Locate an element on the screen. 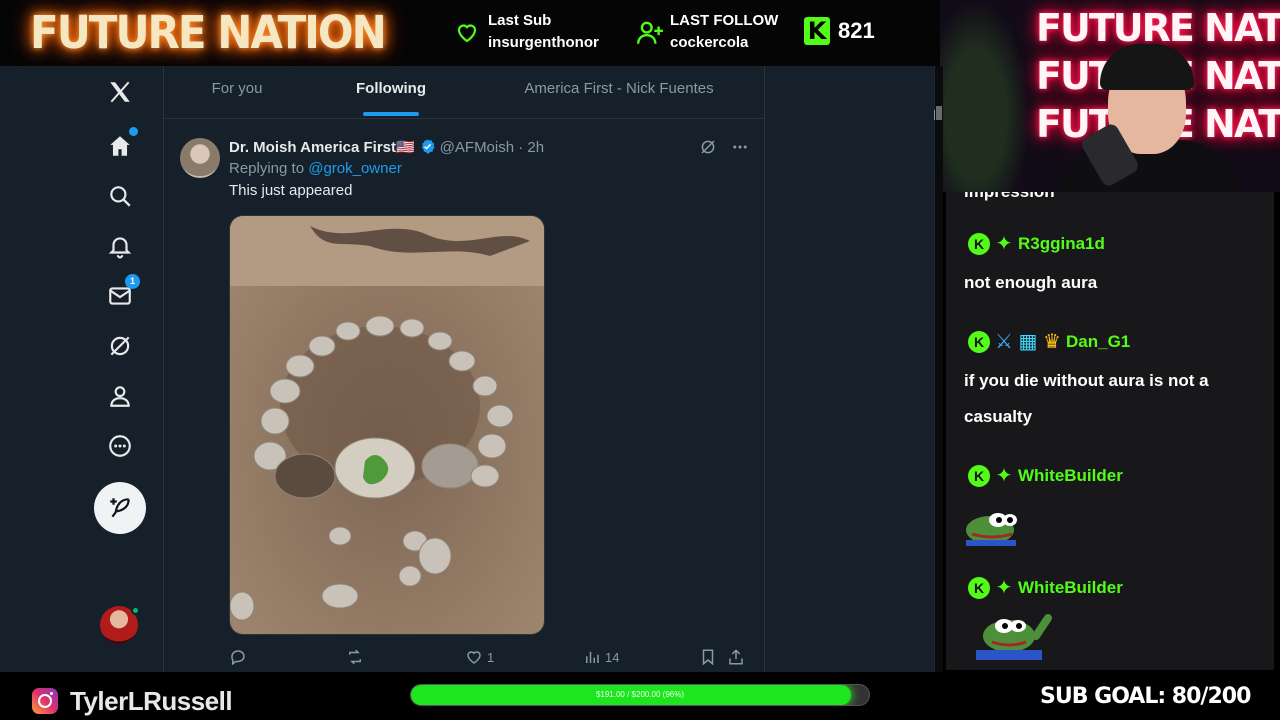 The height and width of the screenshot is (720, 1280). verified-badge-icon is located at coordinates (428, 146).